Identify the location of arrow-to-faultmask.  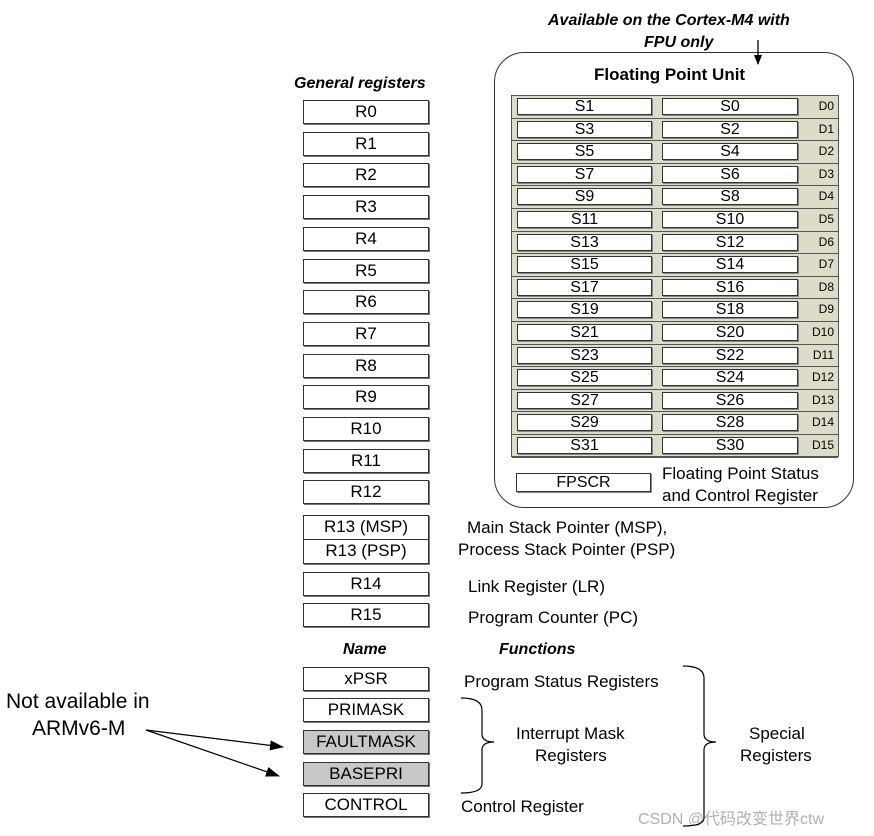
(214, 740).